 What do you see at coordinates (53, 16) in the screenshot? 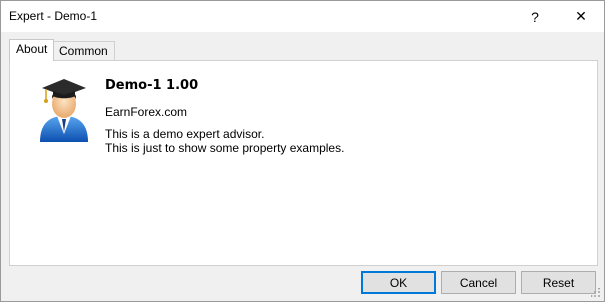
I see `window-title: Expert - Demo-1` at bounding box center [53, 16].